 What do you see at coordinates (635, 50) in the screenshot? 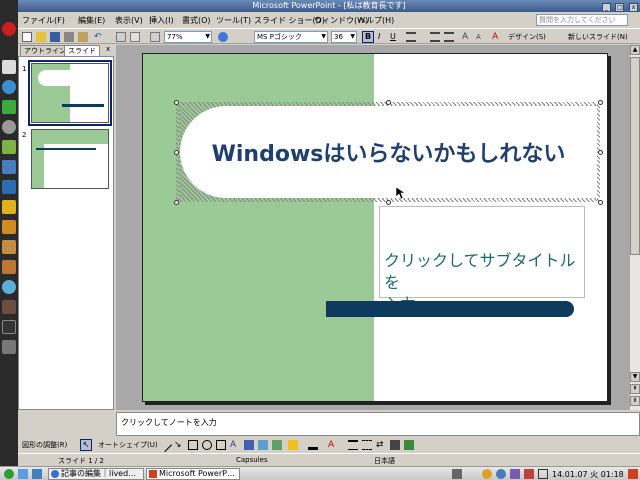
I see `scroll-up-icon: ▲` at bounding box center [635, 50].